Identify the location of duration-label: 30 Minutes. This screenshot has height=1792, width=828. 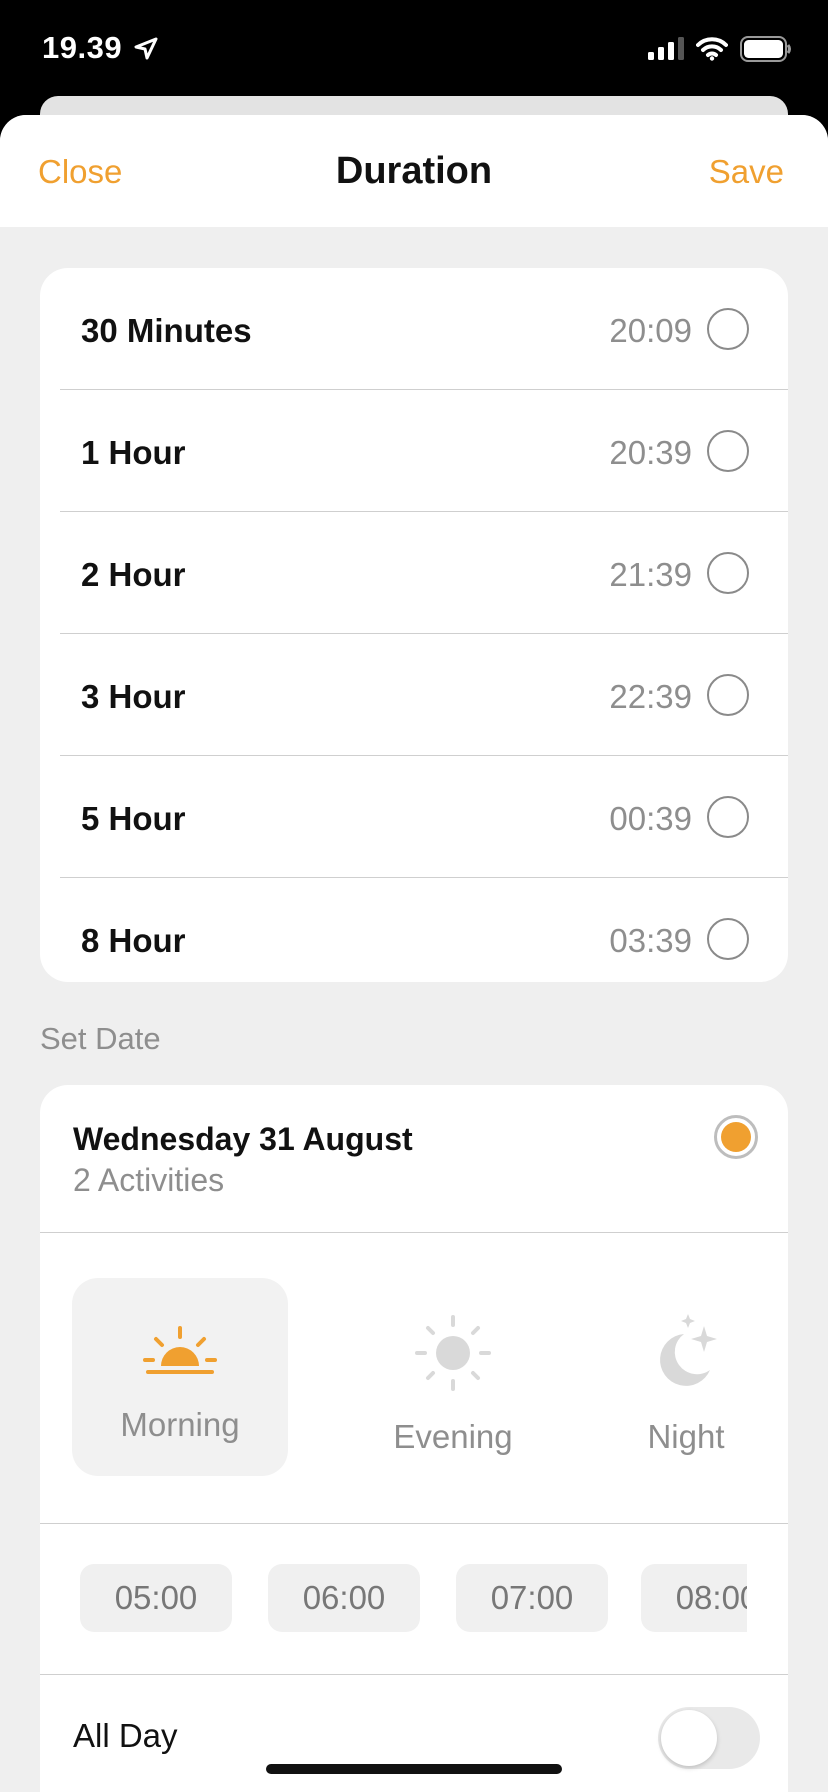
(166, 330).